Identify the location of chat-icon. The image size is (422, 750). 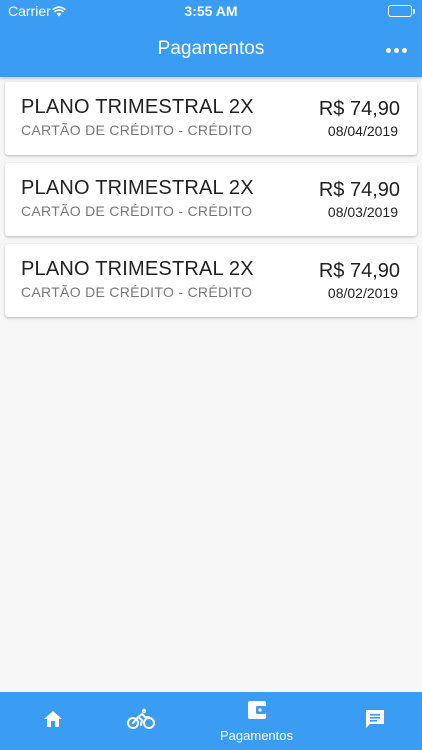
(375, 721).